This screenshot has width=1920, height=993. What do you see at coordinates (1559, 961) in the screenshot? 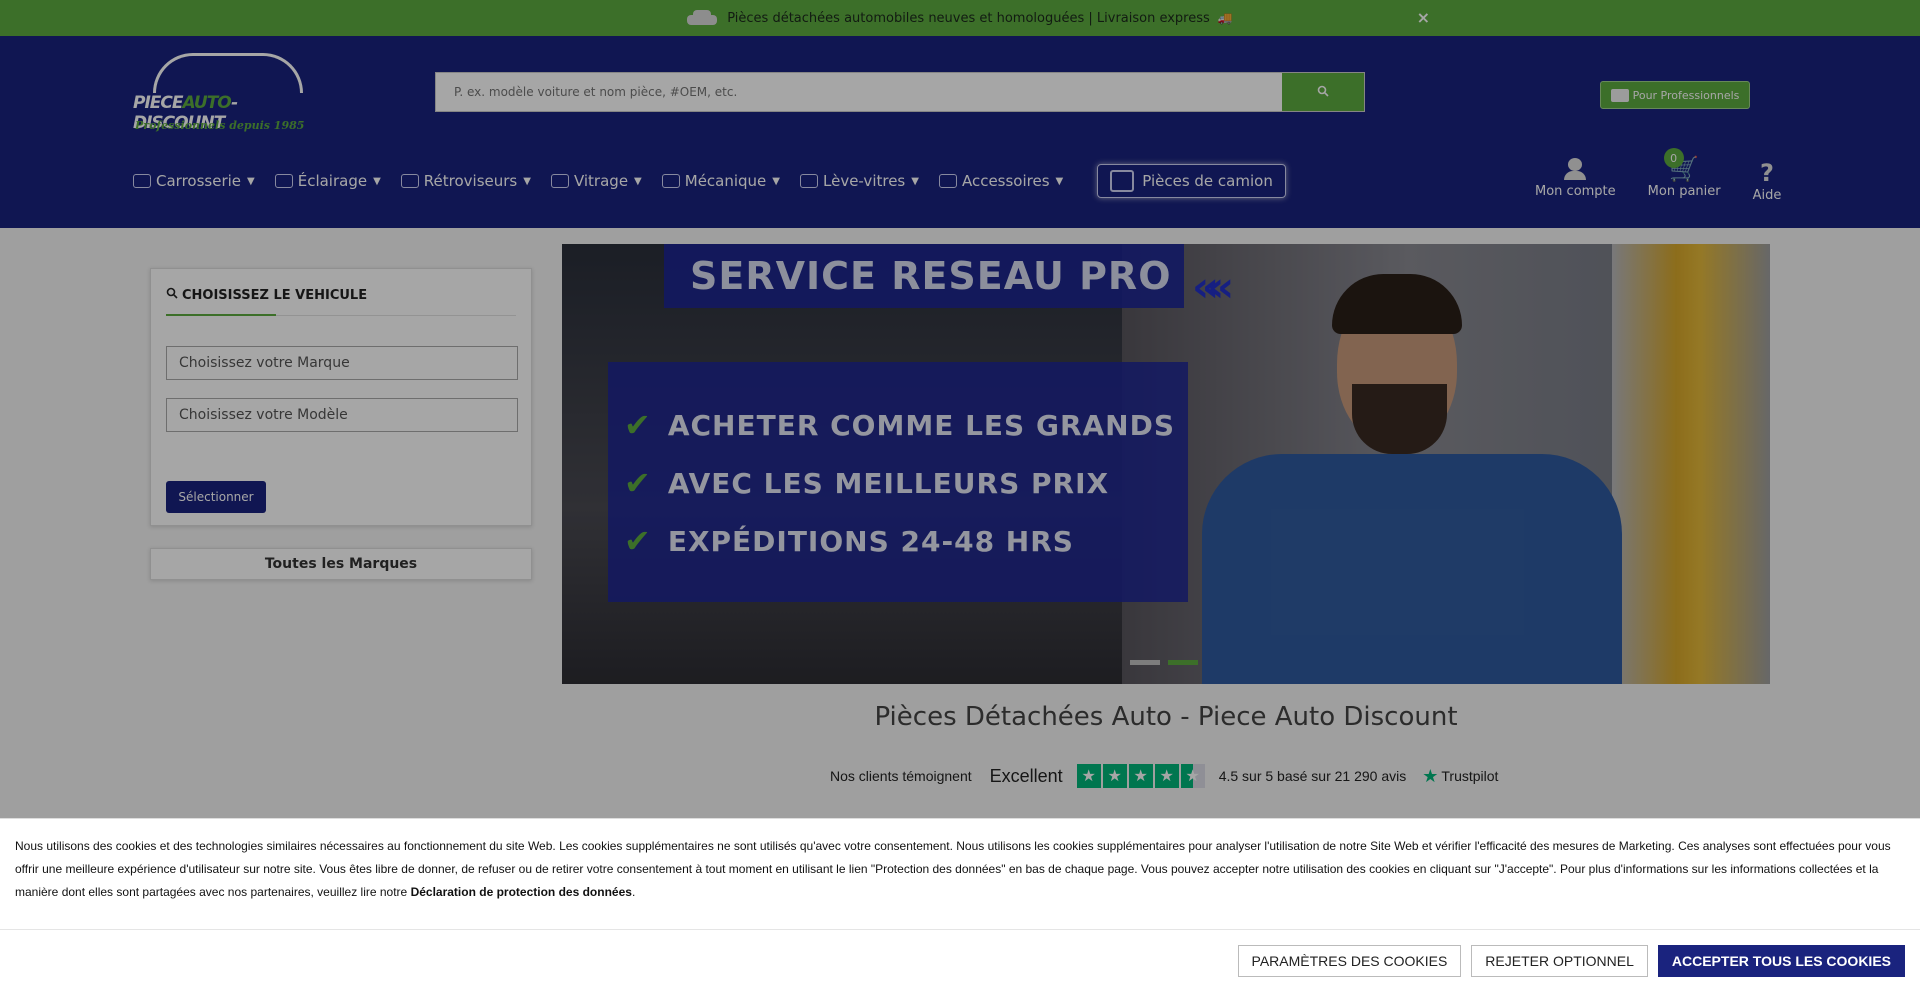
I see `reject-optional-button: REJETER OPTIONNEL` at bounding box center [1559, 961].